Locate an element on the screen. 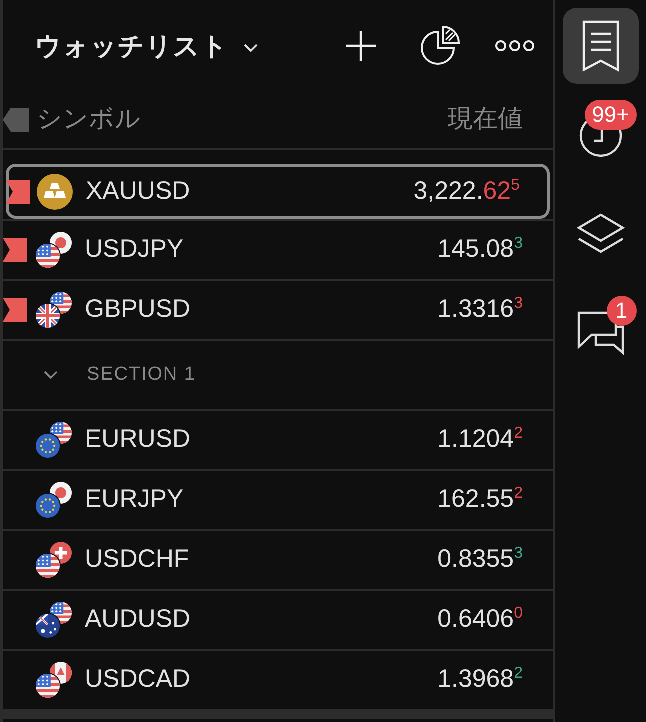 Image resolution: width=646 pixels, height=722 pixels. price: 145.08$^{3}$ is located at coordinates (480, 250).